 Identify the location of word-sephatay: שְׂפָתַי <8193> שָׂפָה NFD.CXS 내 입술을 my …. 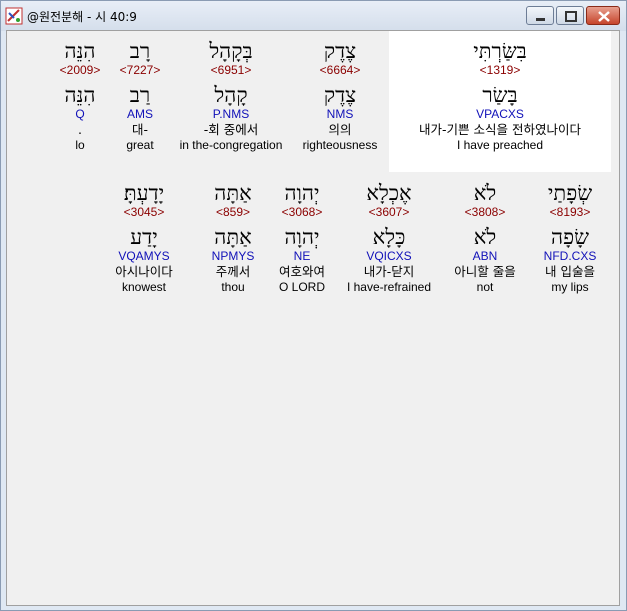
(570, 238).